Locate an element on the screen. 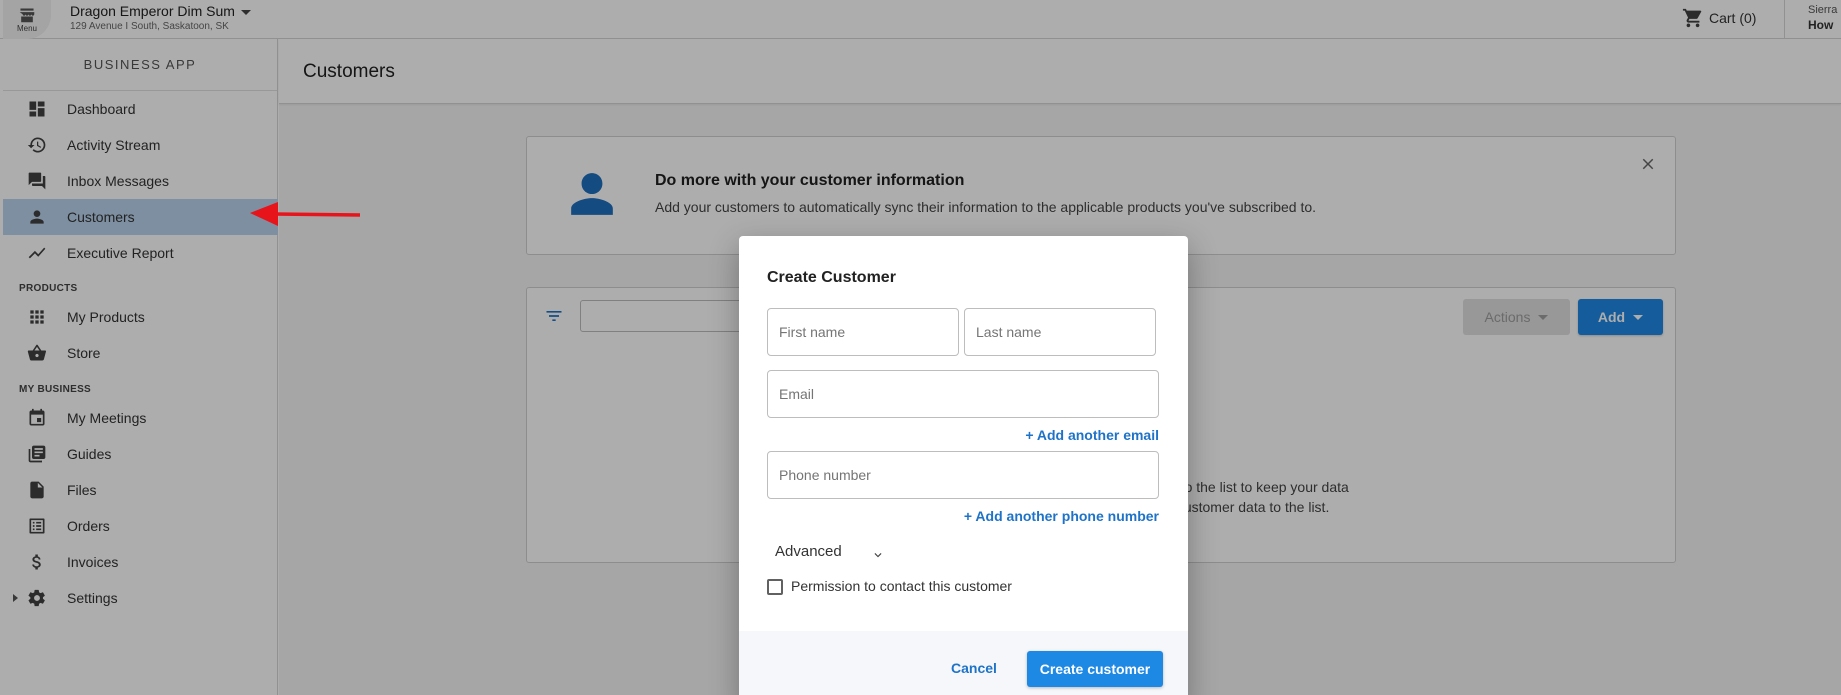 The width and height of the screenshot is (1841, 695). annotation-arrow-icon is located at coordinates (305, 214).